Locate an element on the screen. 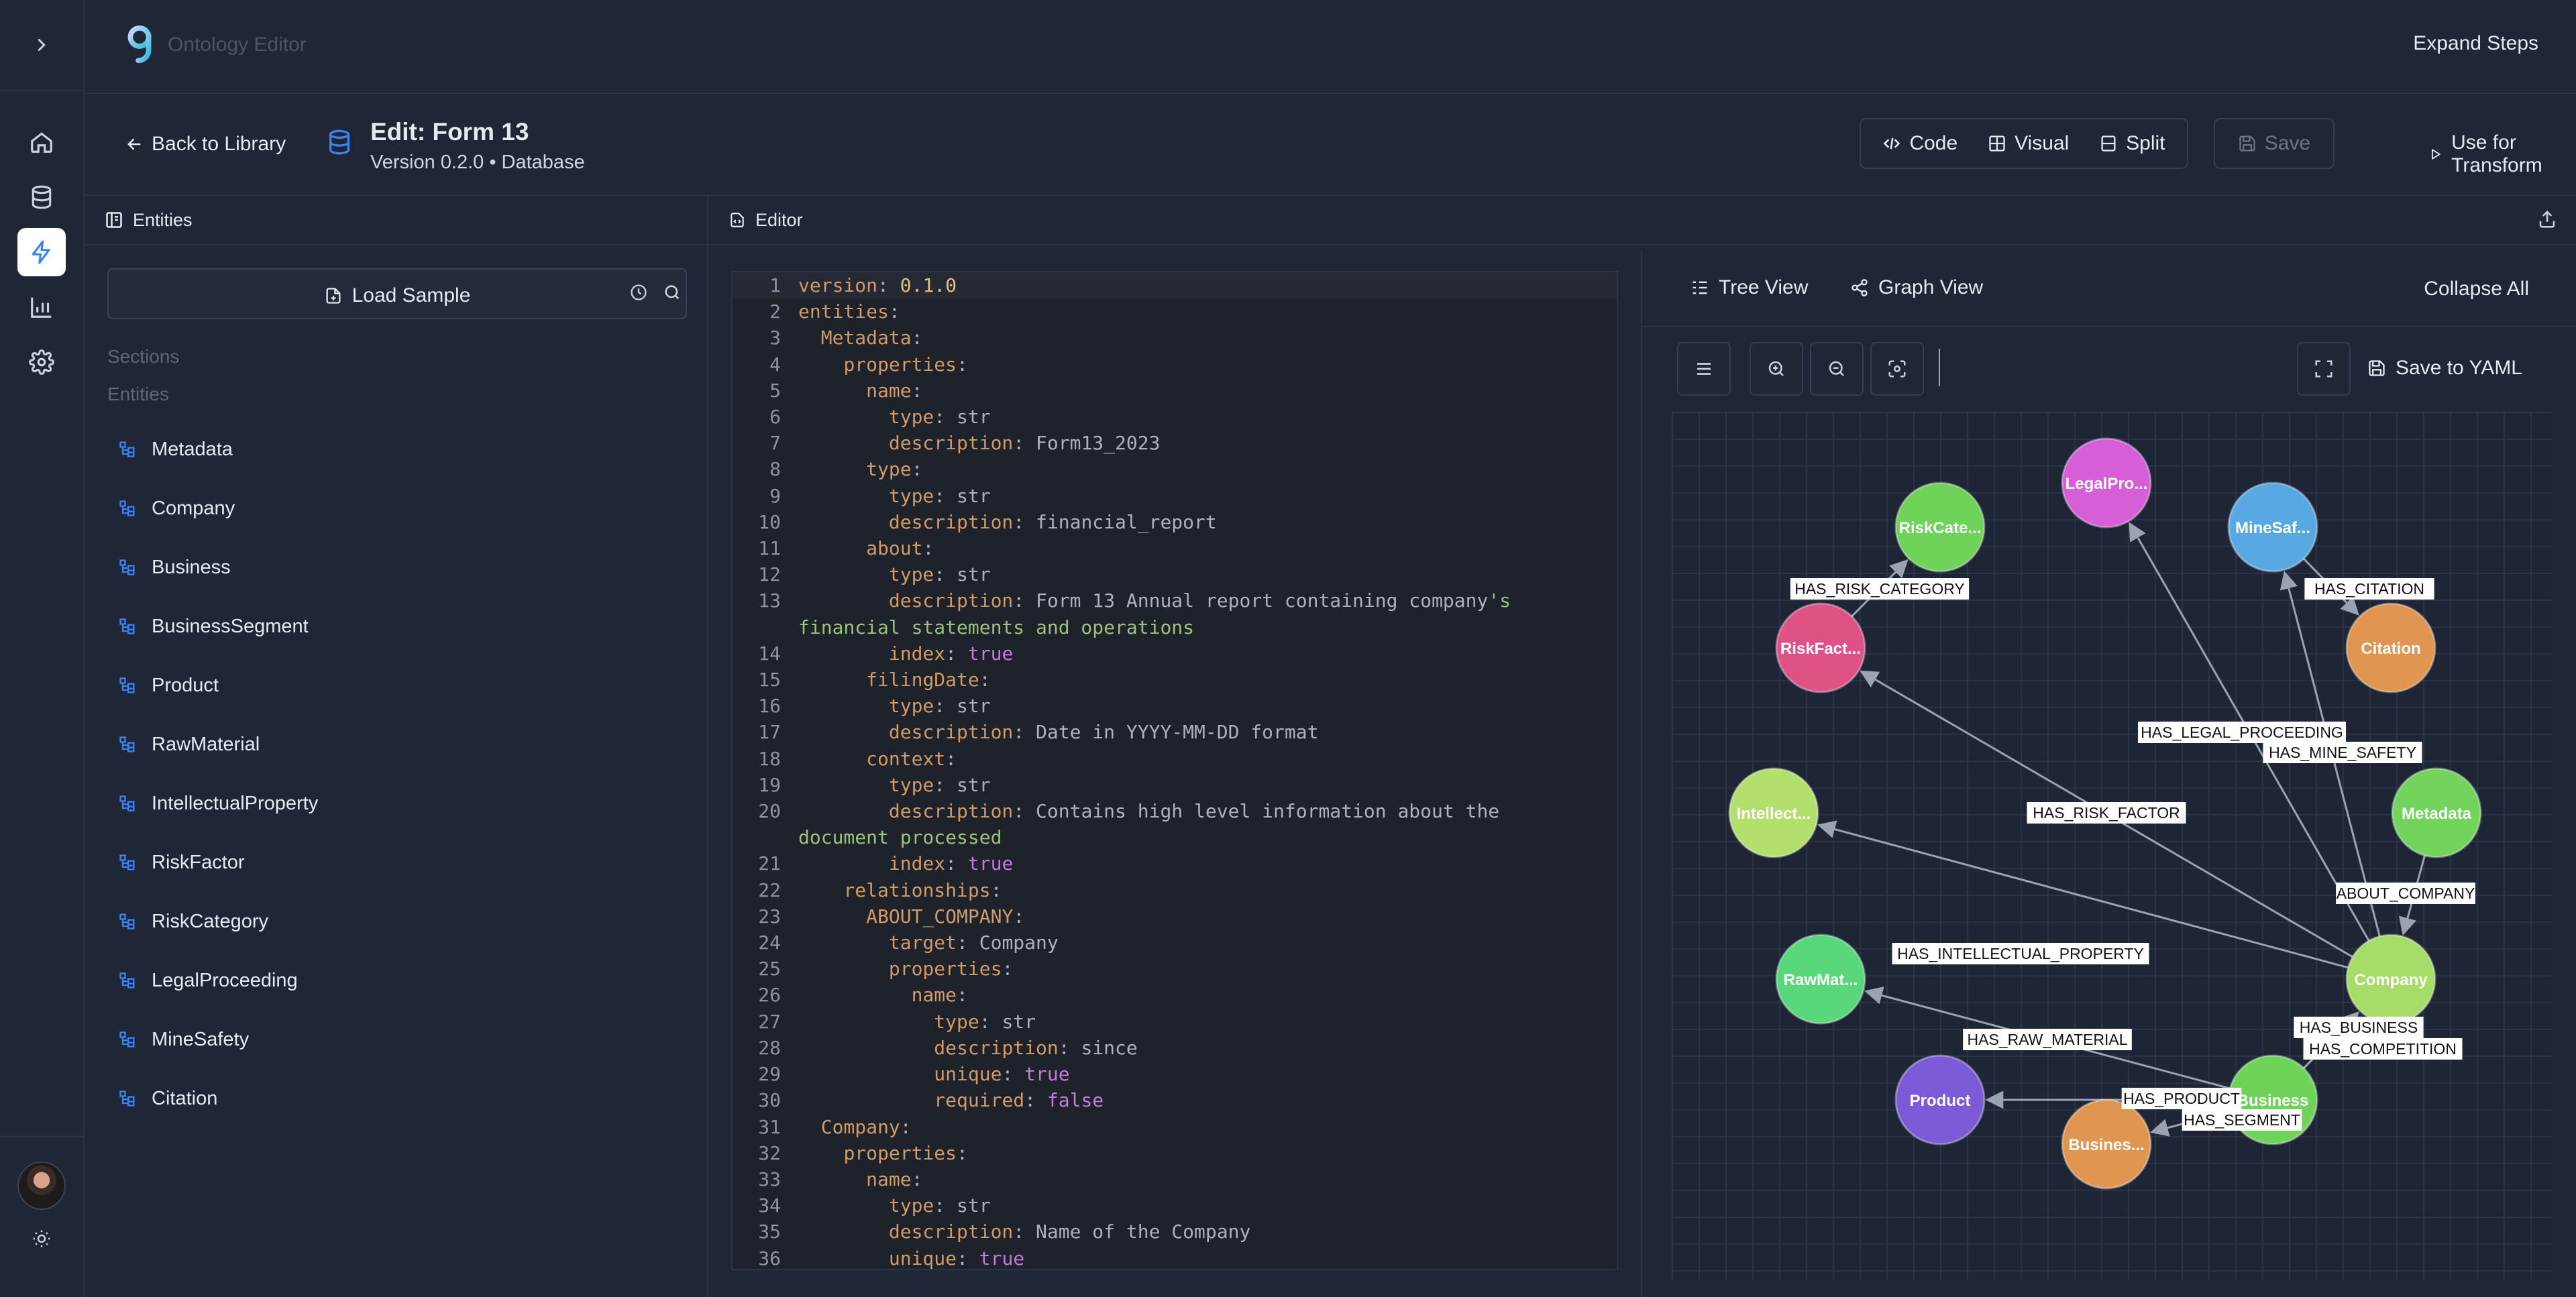 The image size is (2576, 1297). code-line: 14 index: true is located at coordinates (1175, 653).